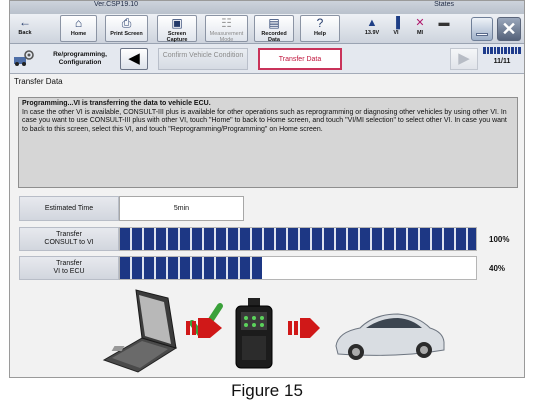 Image resolution: width=534 pixels, height=412 pixels. Describe the element at coordinates (177, 37) in the screenshot. I see `screen-capture-label: Screen Capture` at that location.